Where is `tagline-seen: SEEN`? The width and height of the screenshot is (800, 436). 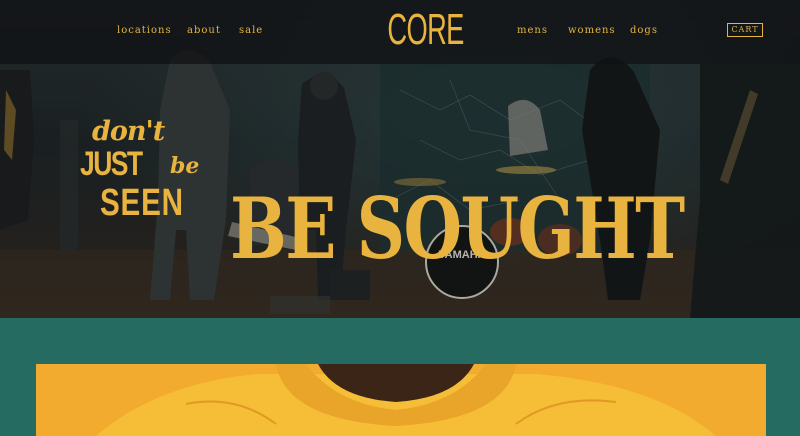 tagline-seen: SEEN is located at coordinates (142, 203).